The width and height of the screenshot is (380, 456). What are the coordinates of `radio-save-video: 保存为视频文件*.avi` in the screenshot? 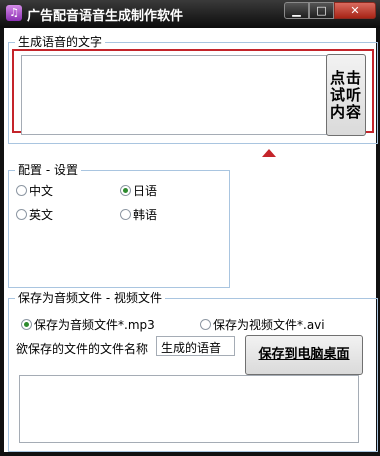 It's located at (262, 324).